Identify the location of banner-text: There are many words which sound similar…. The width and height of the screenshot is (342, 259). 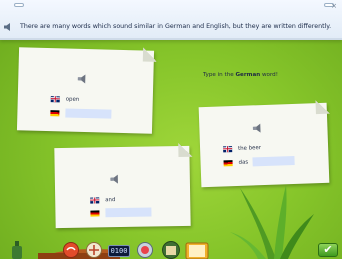
(176, 26).